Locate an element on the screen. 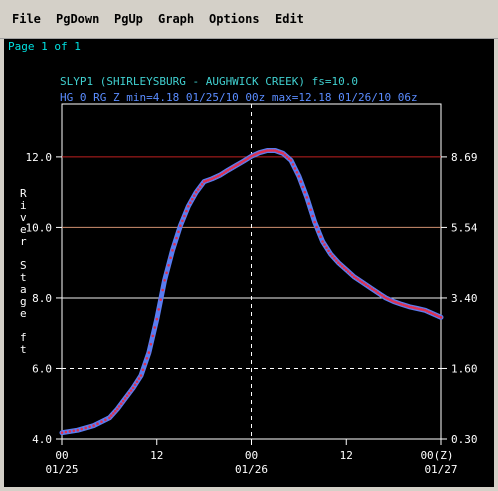  y-tick-label: 4.0 is located at coordinates (42, 439).